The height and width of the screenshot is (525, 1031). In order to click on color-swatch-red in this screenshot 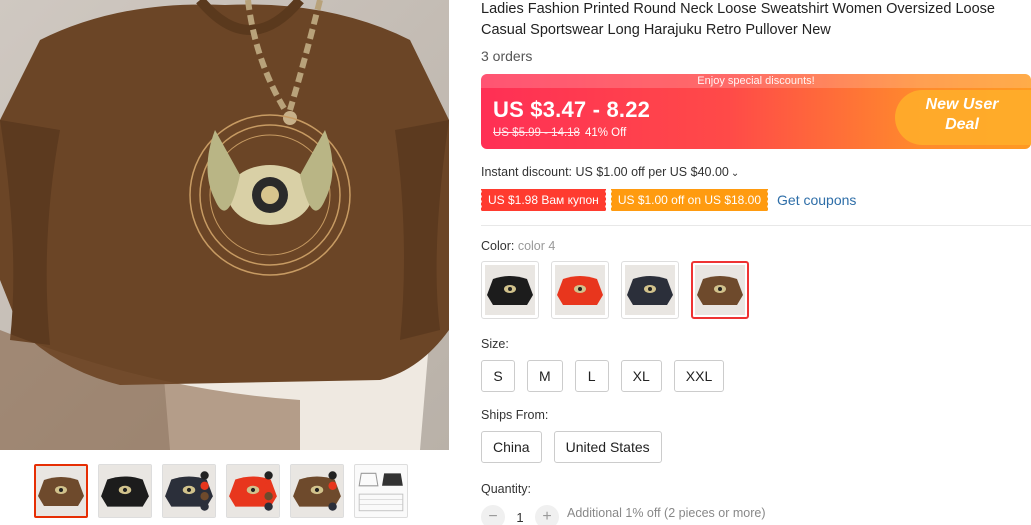, I will do `click(580, 290)`.